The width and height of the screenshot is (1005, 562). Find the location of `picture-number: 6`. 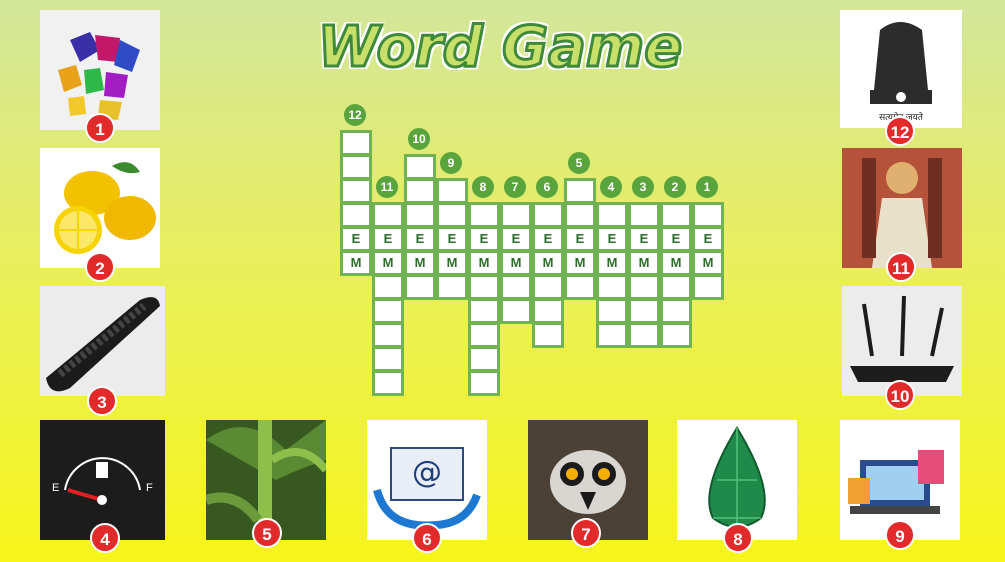

picture-number: 6 is located at coordinates (427, 538).